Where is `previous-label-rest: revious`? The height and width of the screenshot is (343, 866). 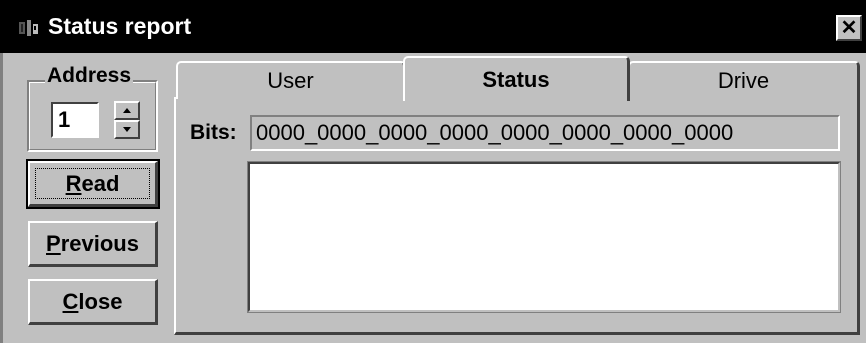
previous-label-rest: revious is located at coordinates (99, 243).